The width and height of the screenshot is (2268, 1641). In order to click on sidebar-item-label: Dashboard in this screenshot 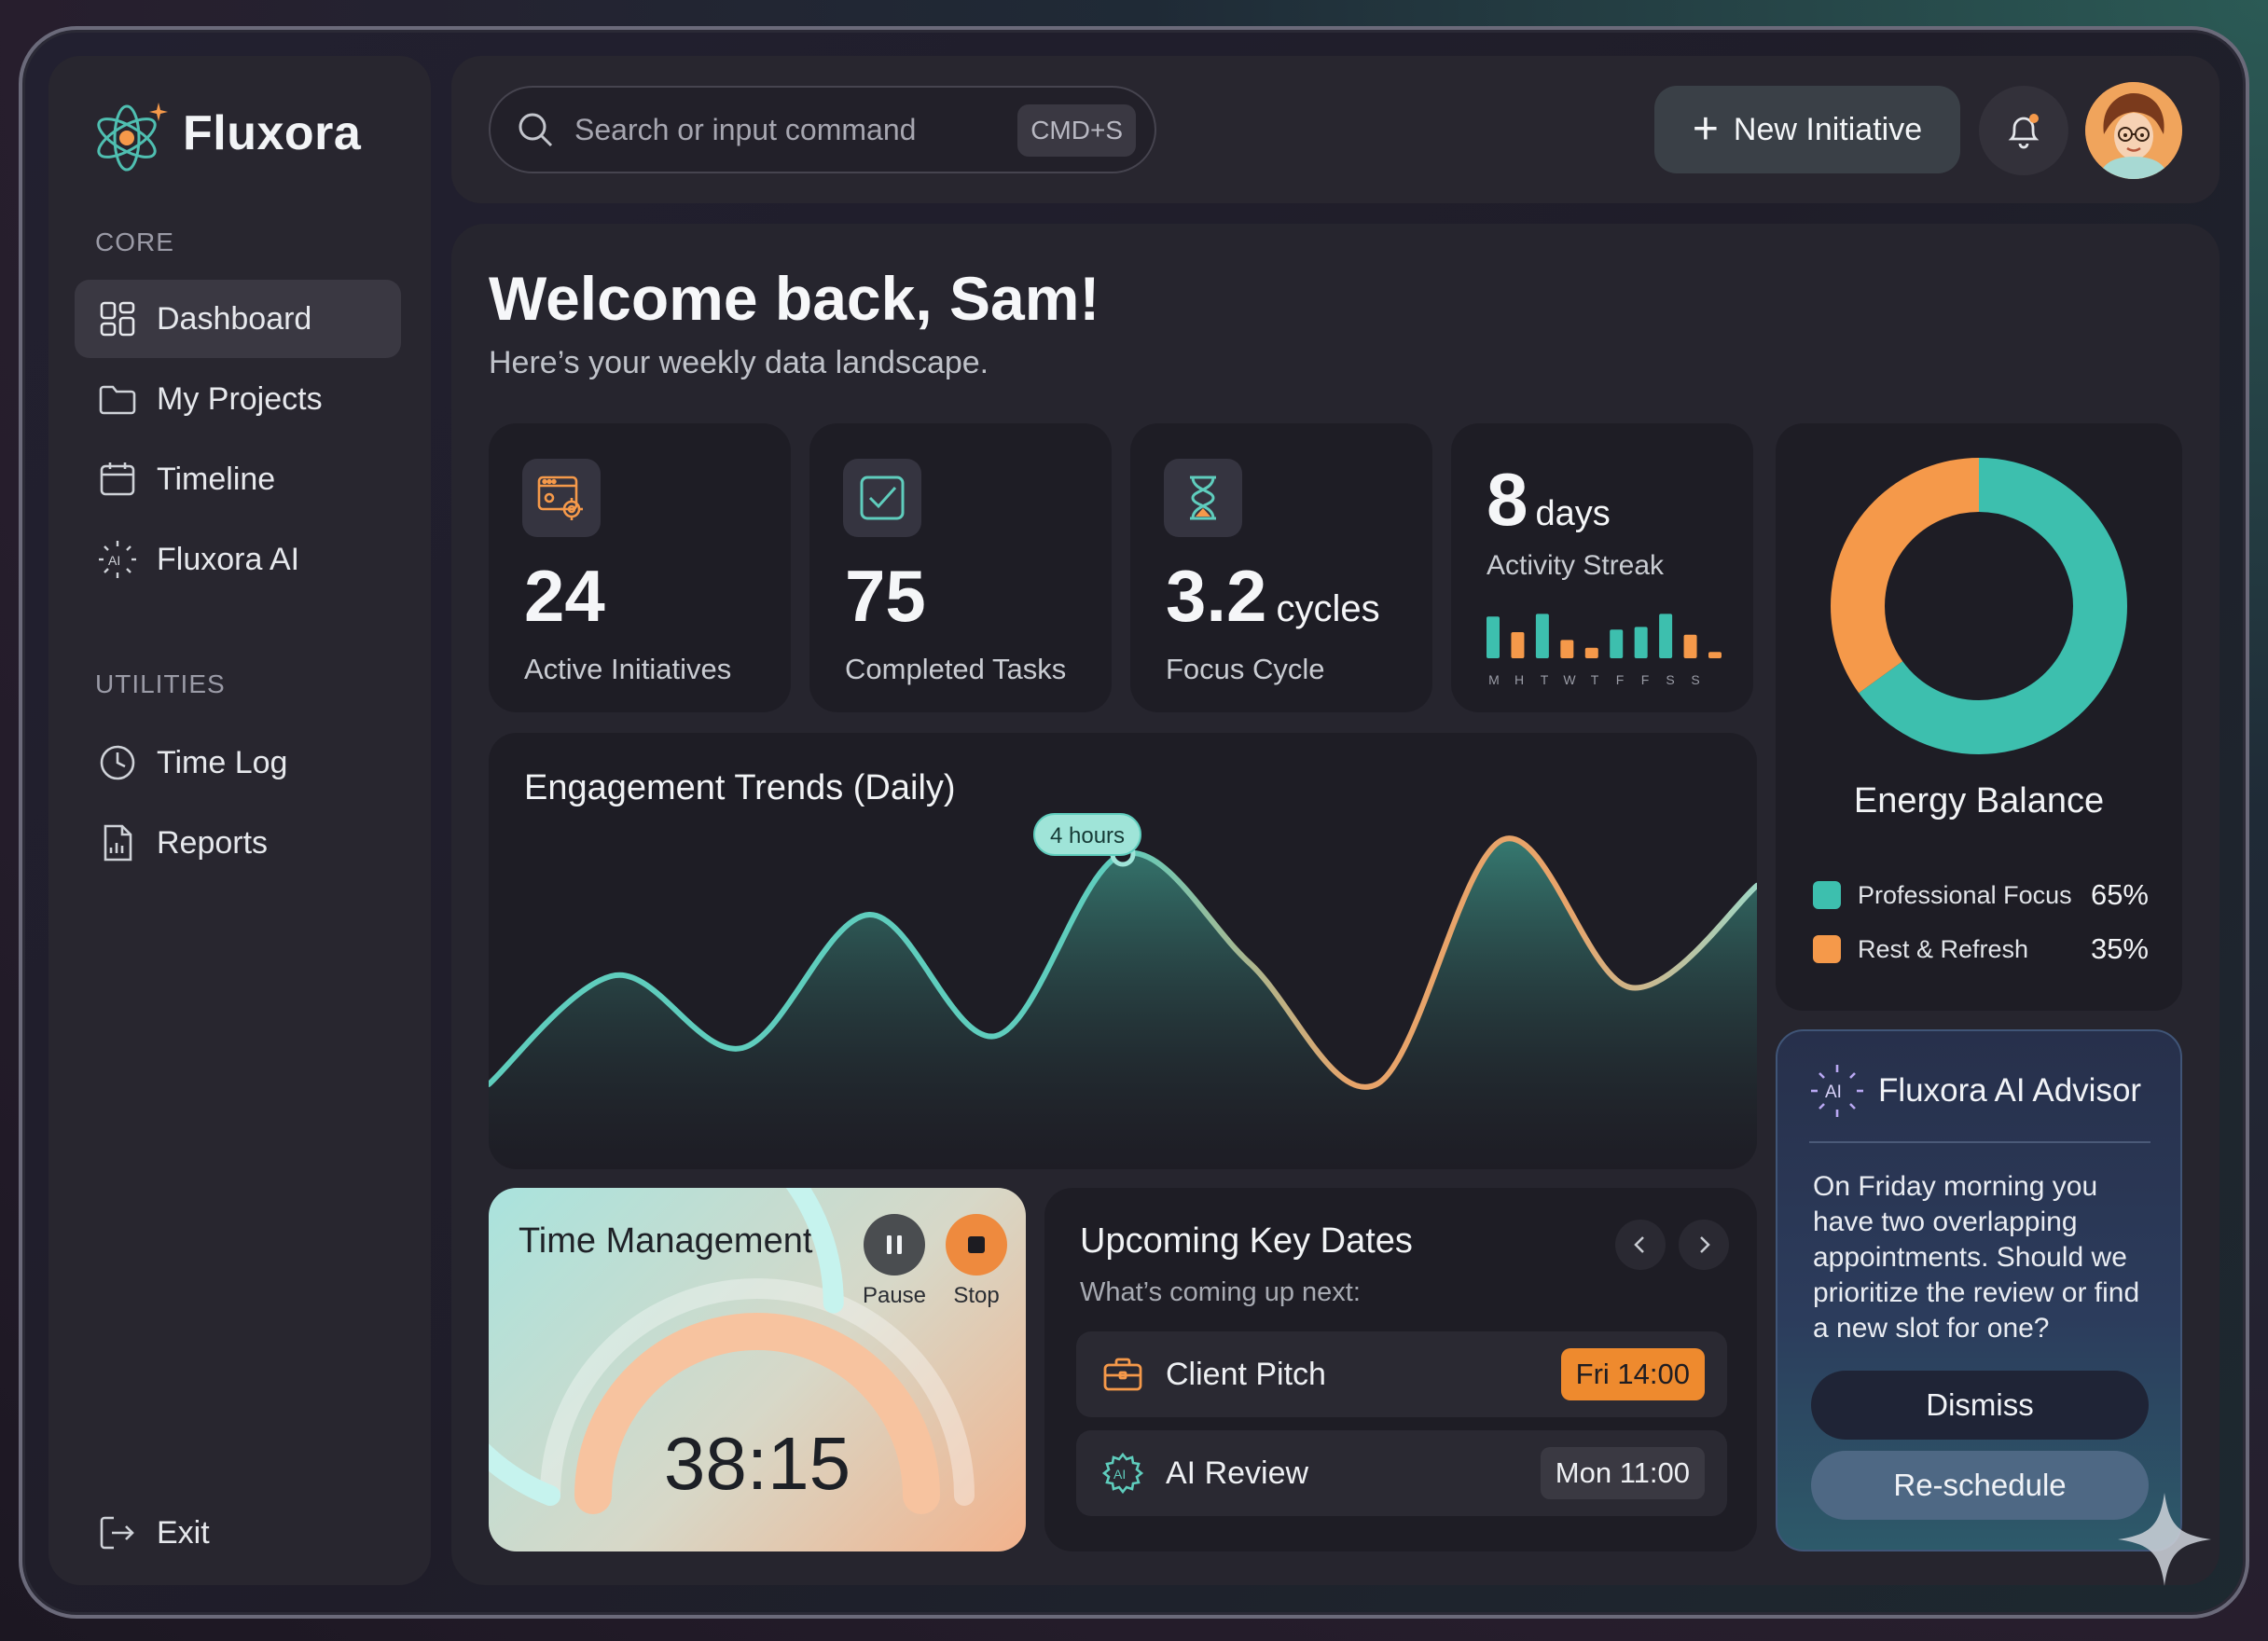, I will do `click(234, 318)`.